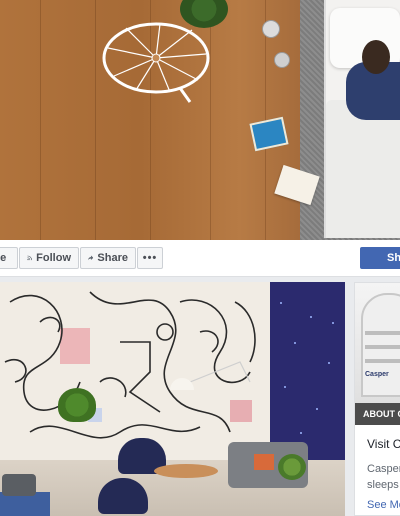  Describe the element at coordinates (380, 258) in the screenshot. I see `primary-action-button: Sh` at that location.